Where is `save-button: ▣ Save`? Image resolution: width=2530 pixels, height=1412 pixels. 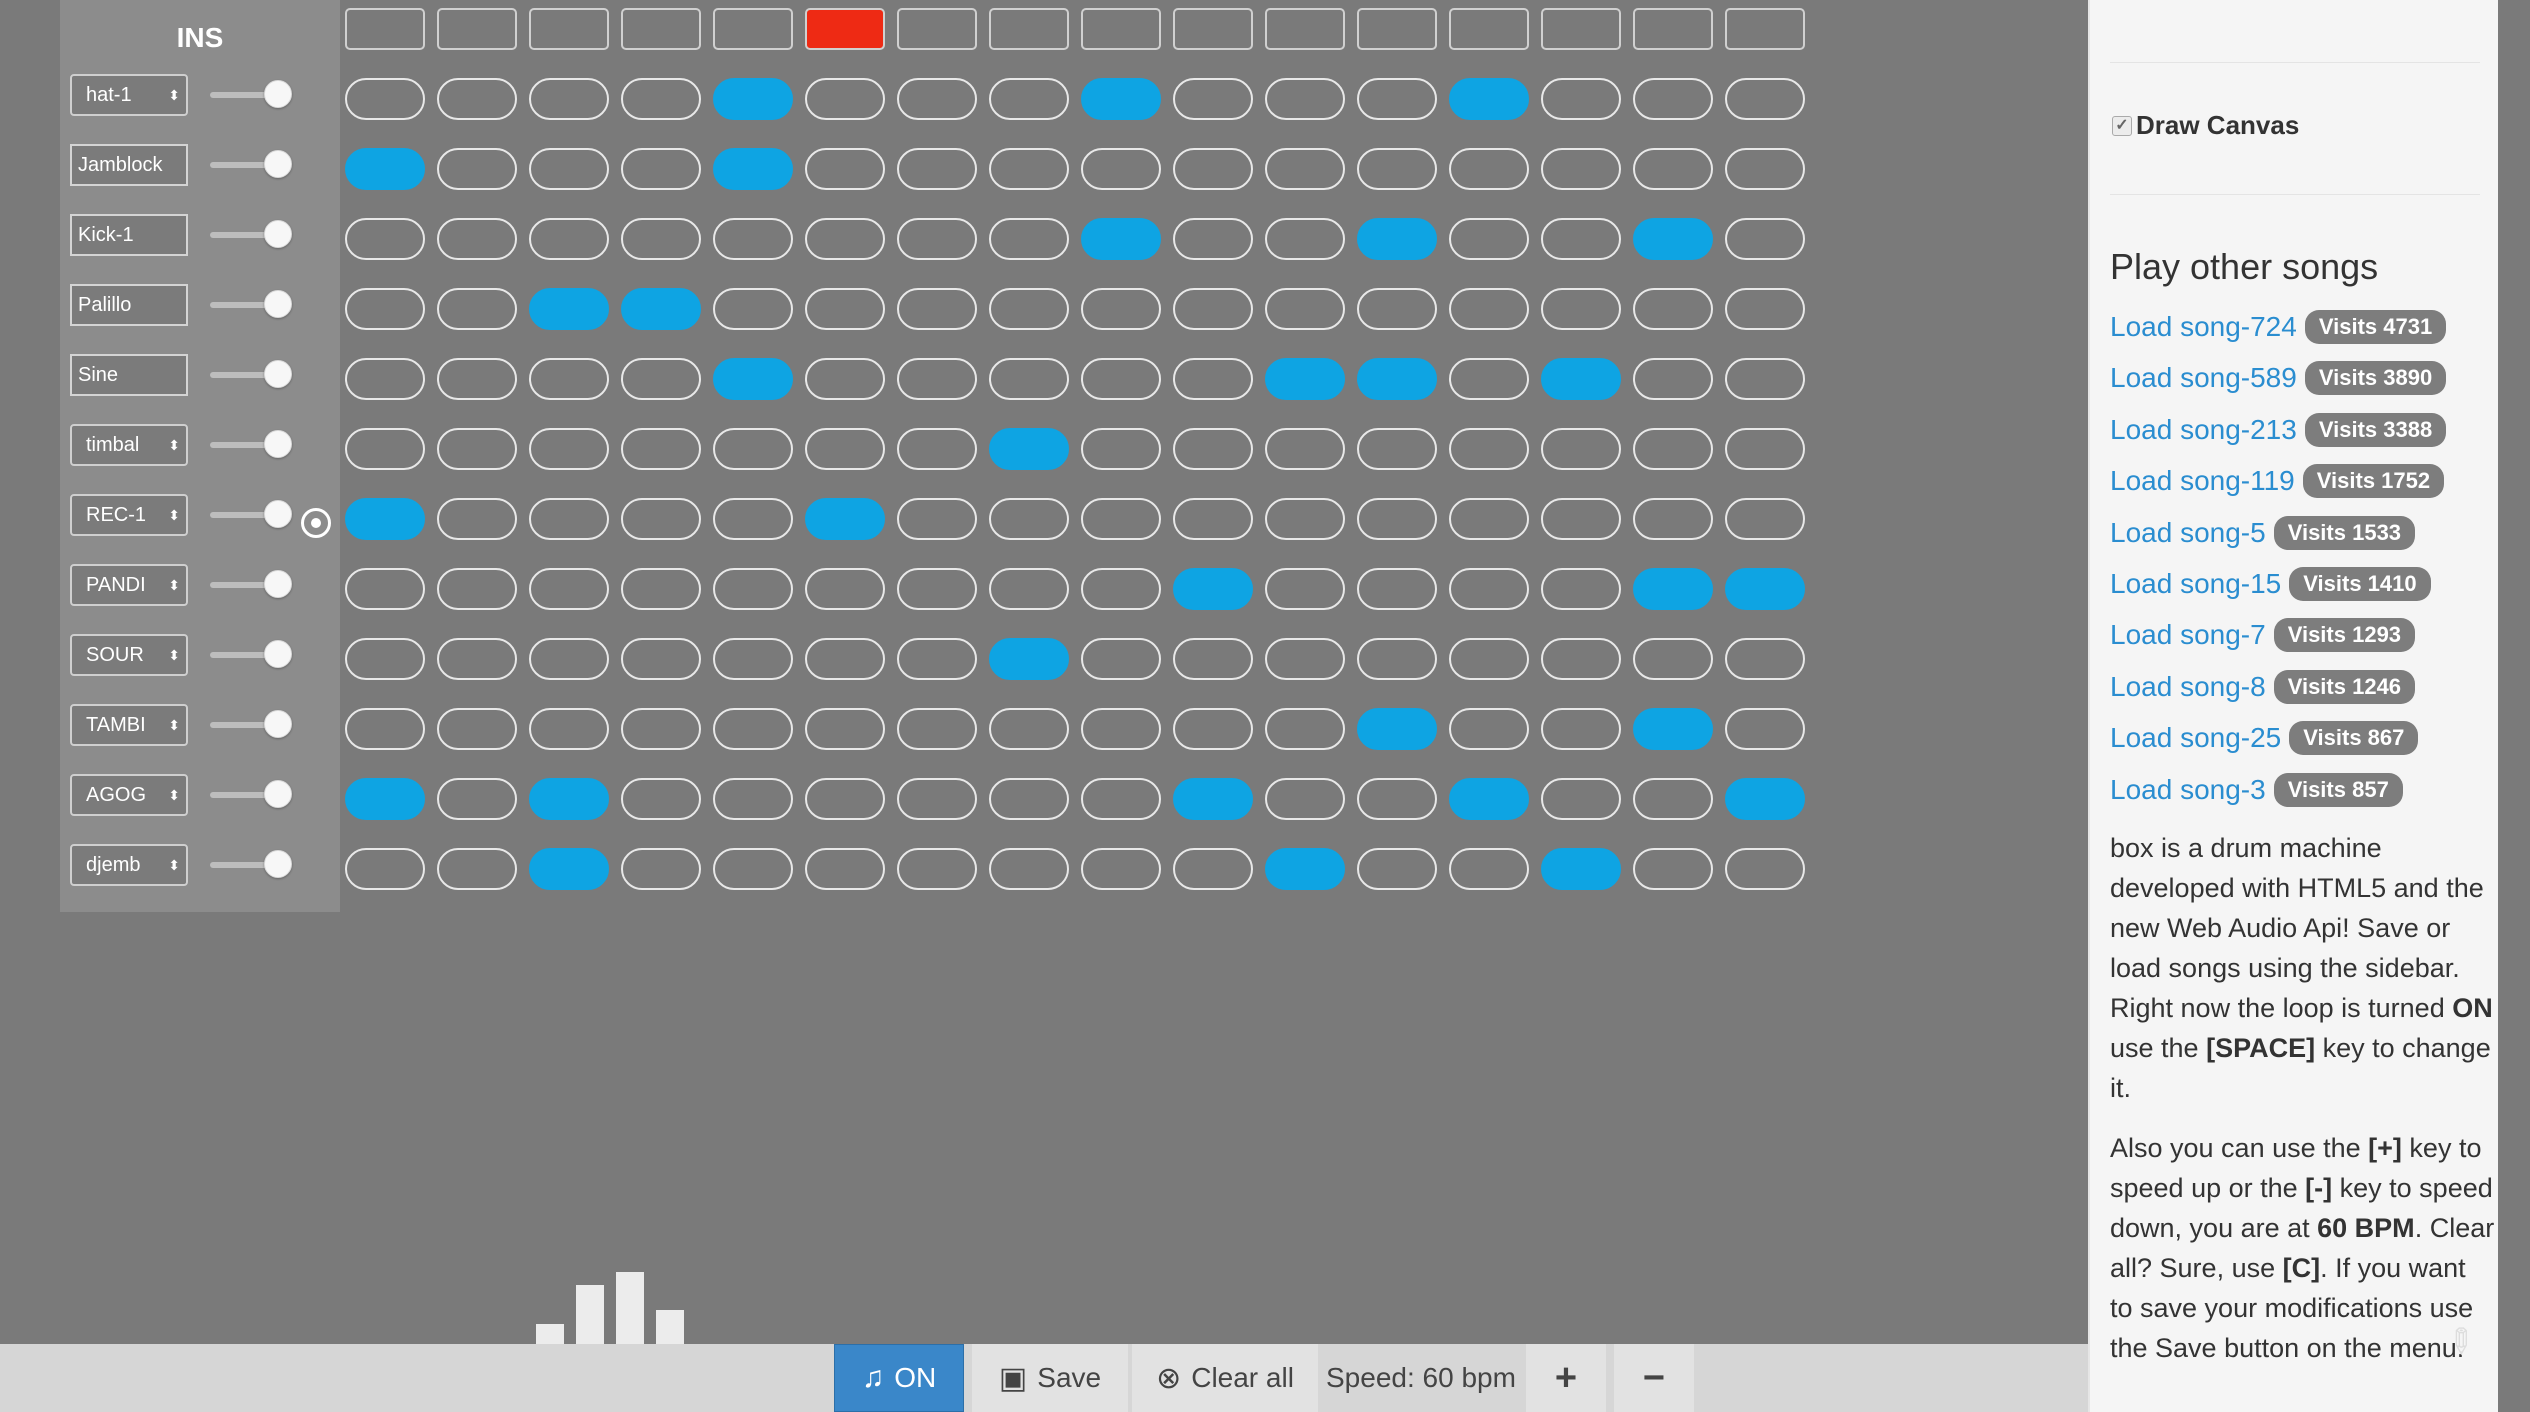
save-button: ▣ Save is located at coordinates (1050, 1378).